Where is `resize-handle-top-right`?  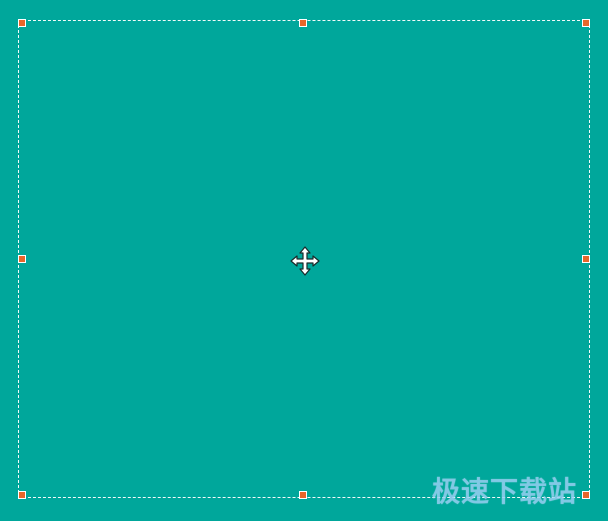 resize-handle-top-right is located at coordinates (586, 23).